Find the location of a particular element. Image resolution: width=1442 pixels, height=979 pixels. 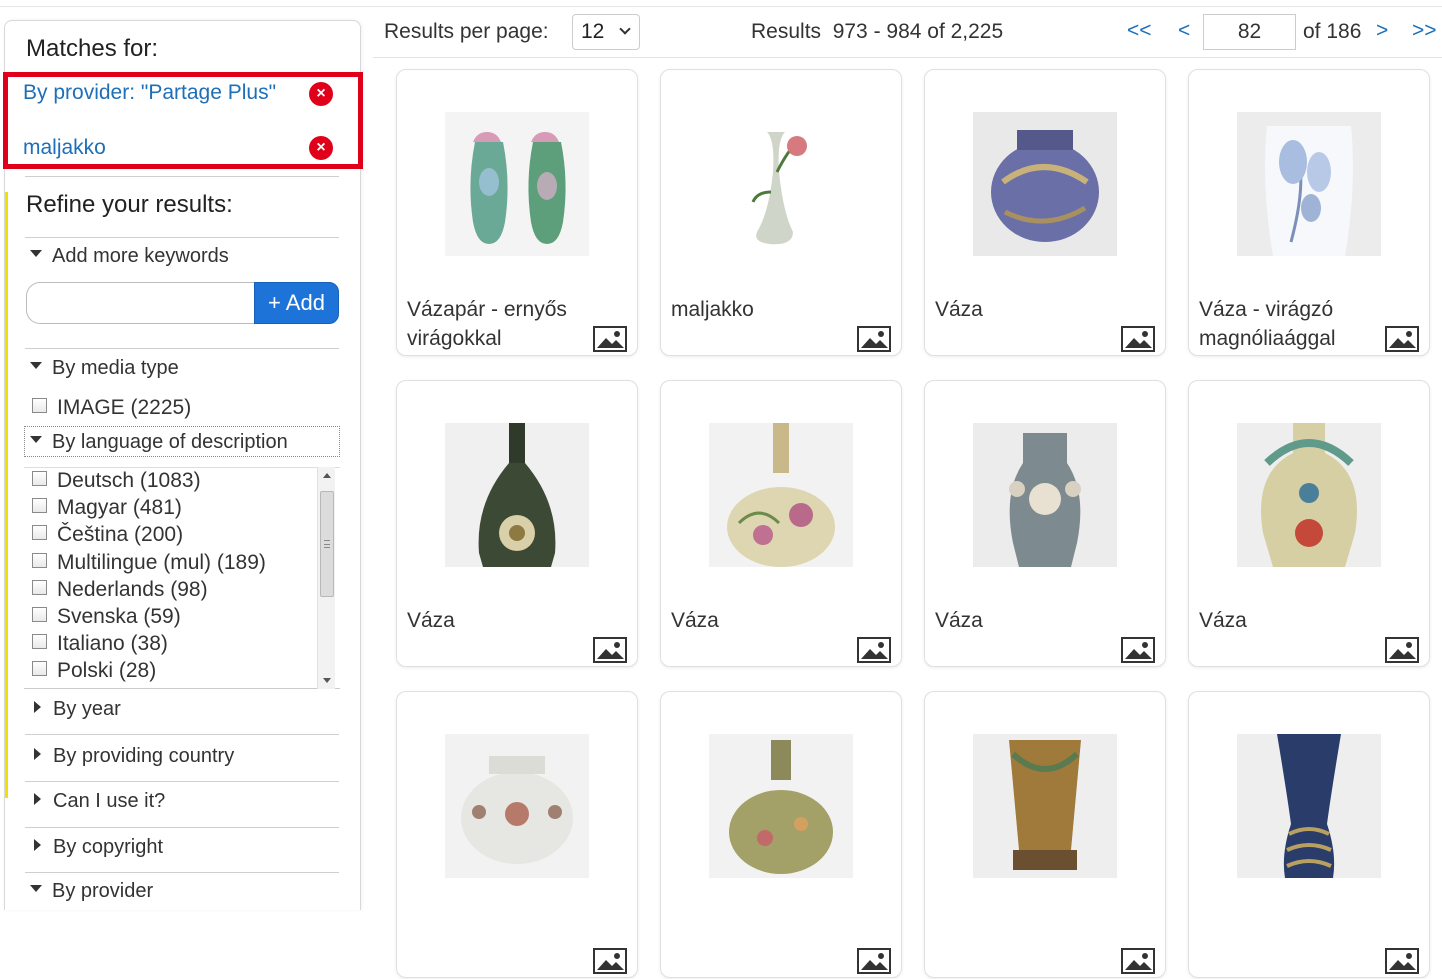

expanded-triangle-icon is located at coordinates (36, 889).